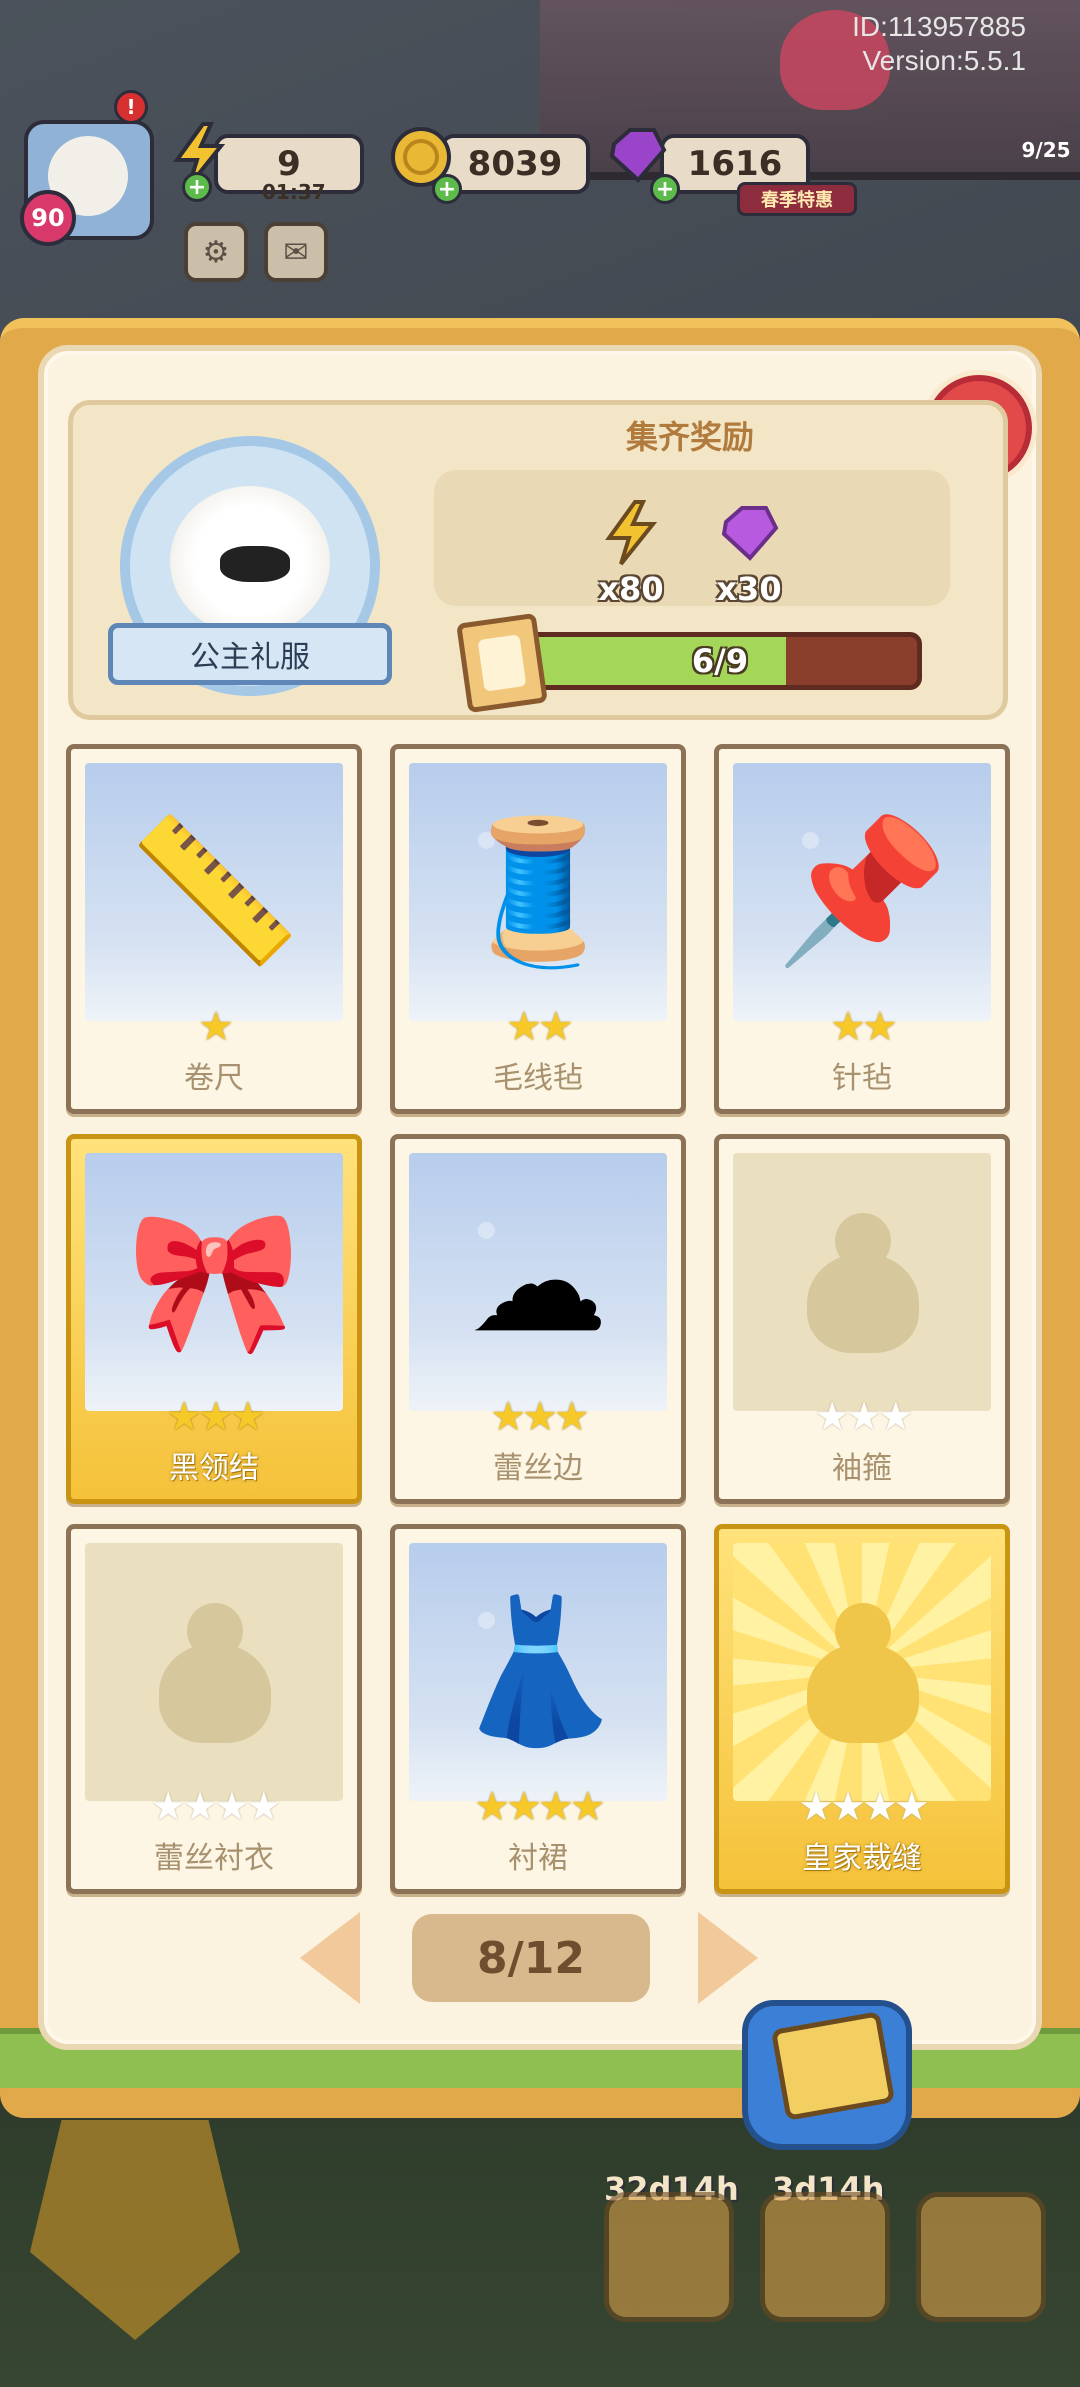 This screenshot has height=2387, width=1080. Describe the element at coordinates (939, 26) in the screenshot. I see `user-id: ID:113957885` at that location.